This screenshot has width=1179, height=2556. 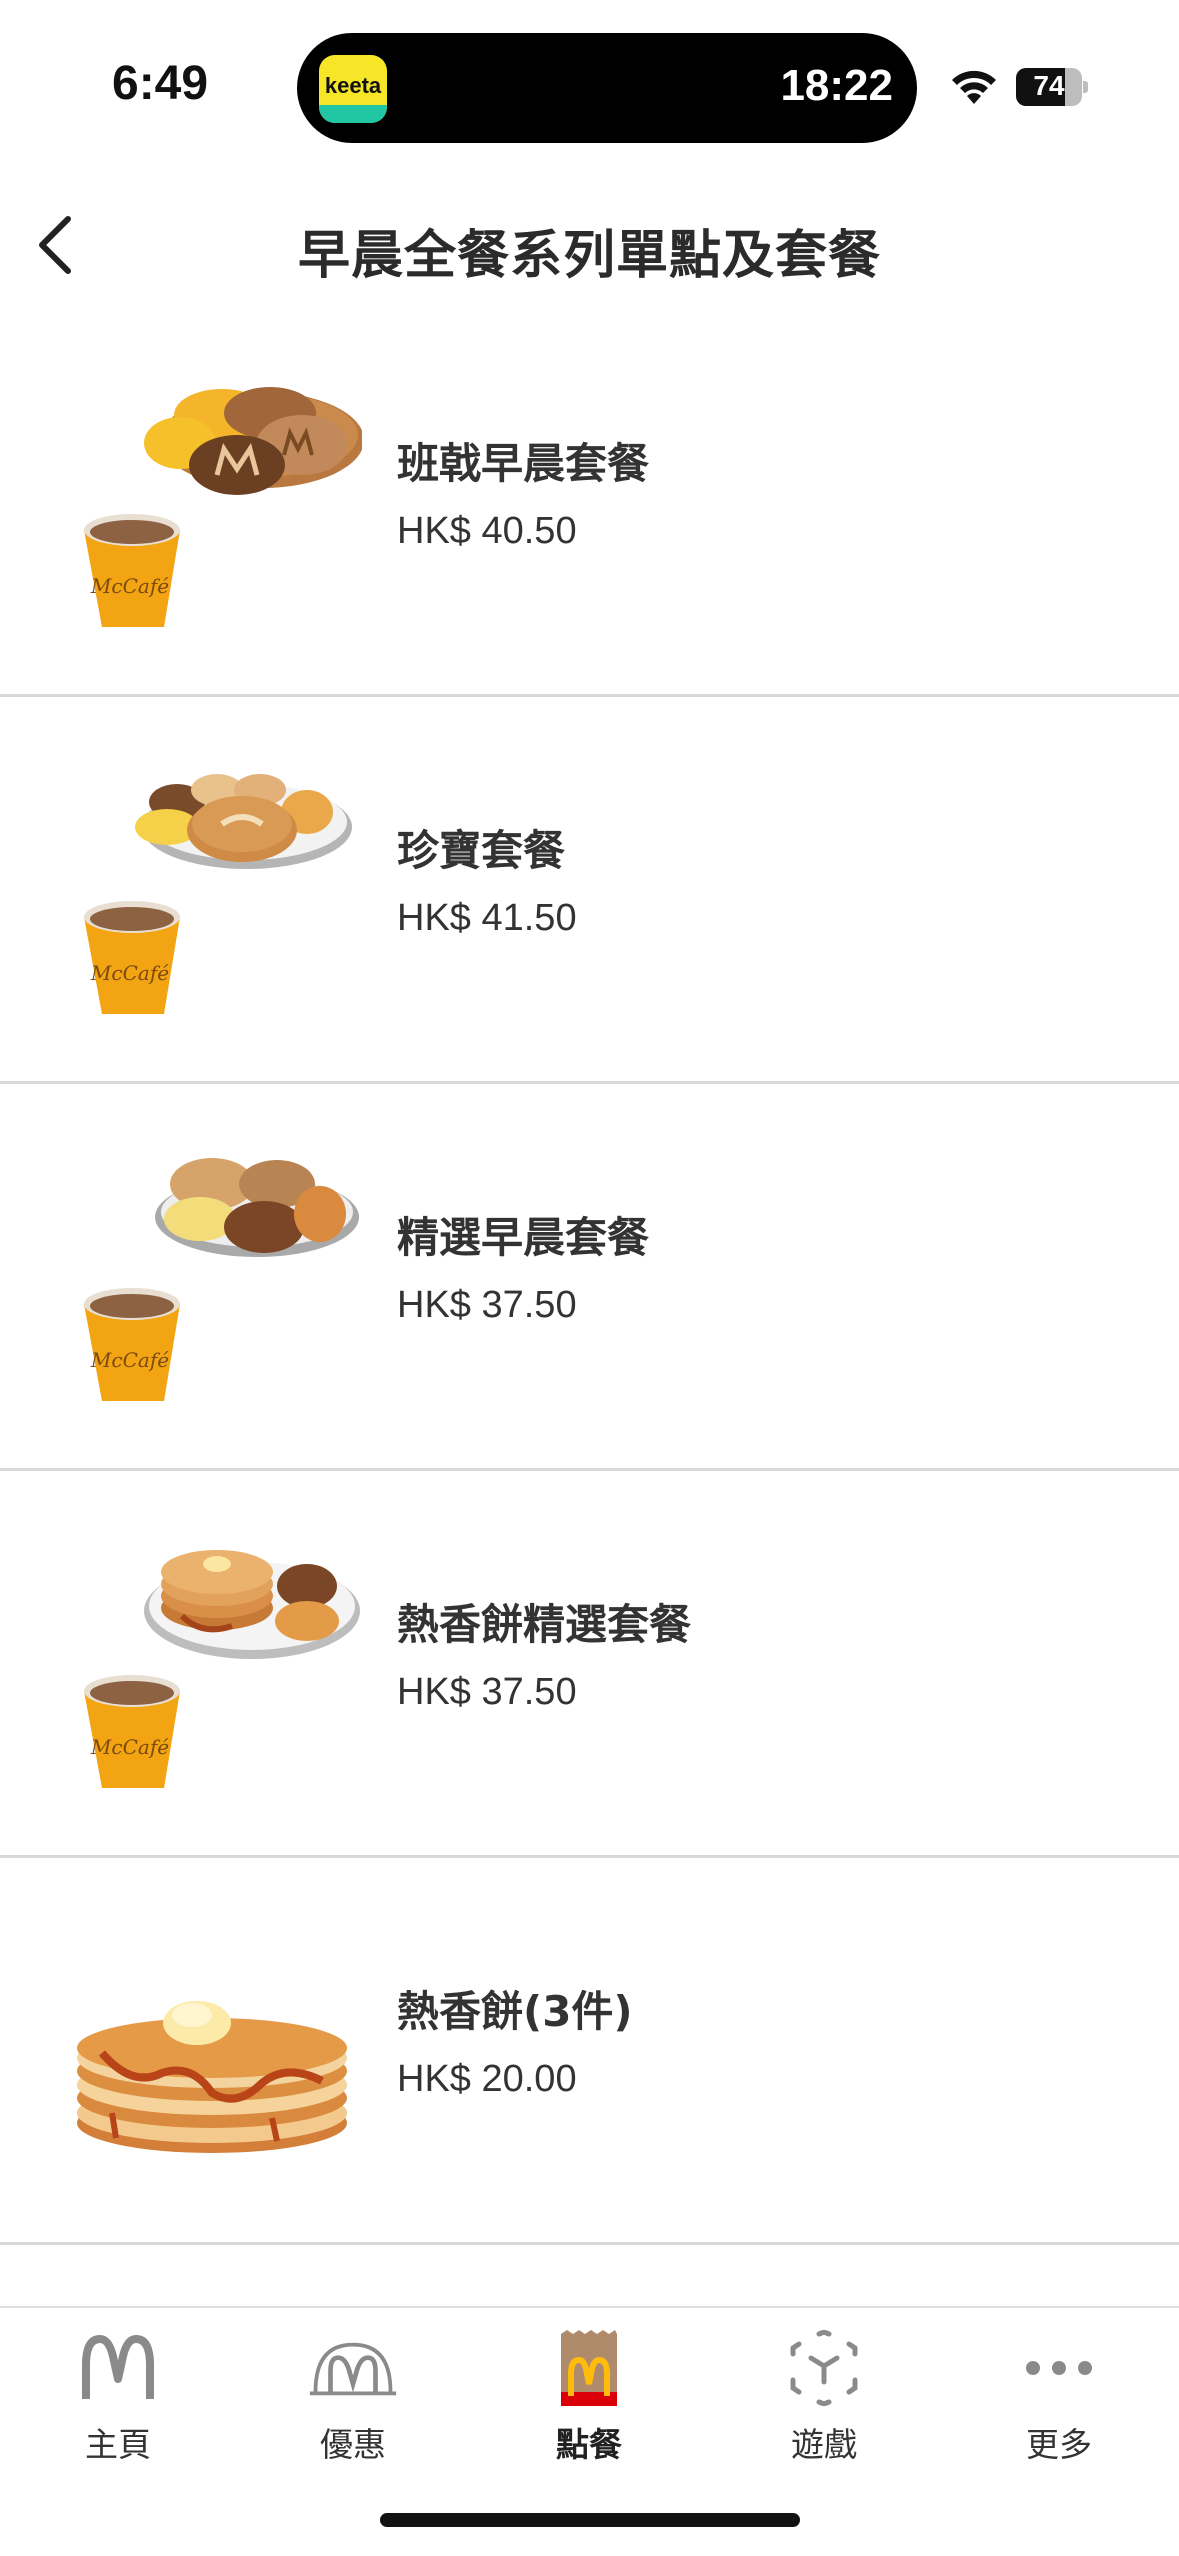 What do you see at coordinates (223, 507) in the screenshot?
I see `hotcakes-sausage-set-image: McCafé` at bounding box center [223, 507].